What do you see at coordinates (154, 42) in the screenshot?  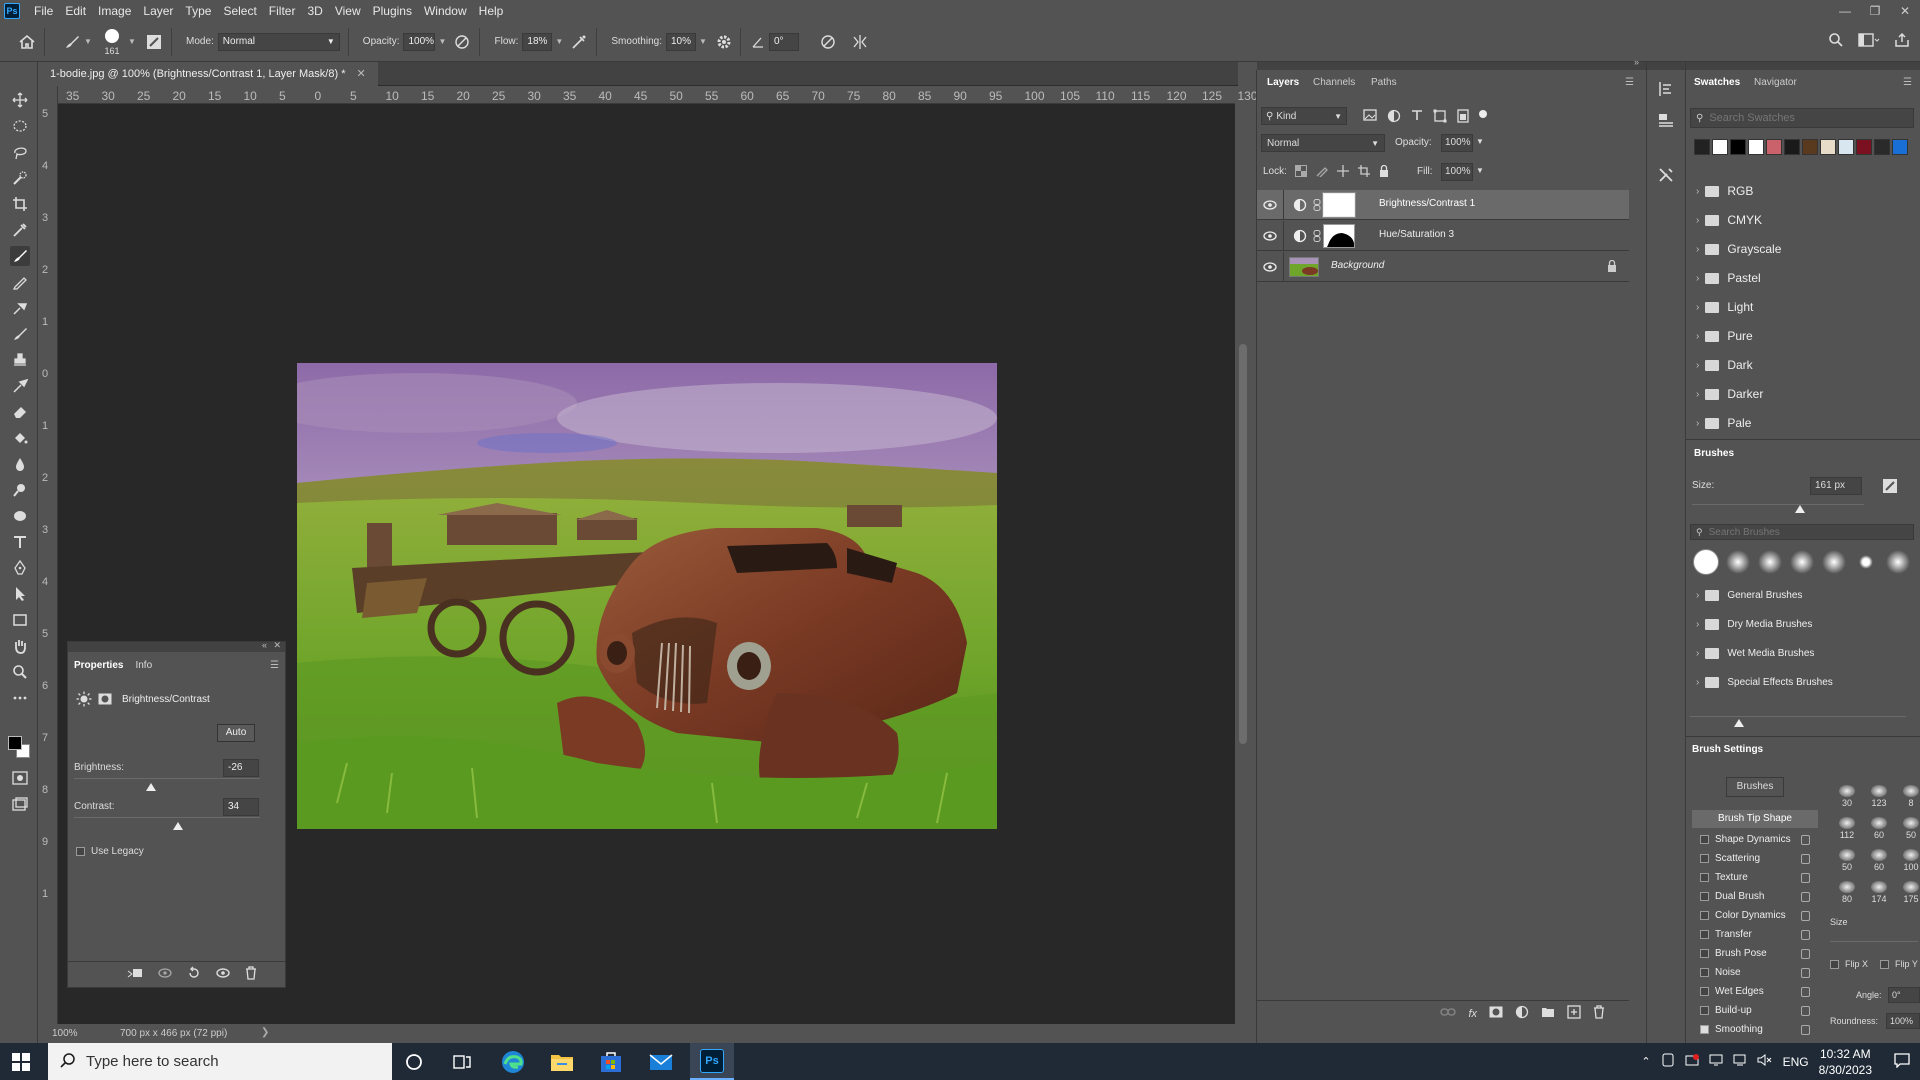 I see `brush-settings-toggle-icon` at bounding box center [154, 42].